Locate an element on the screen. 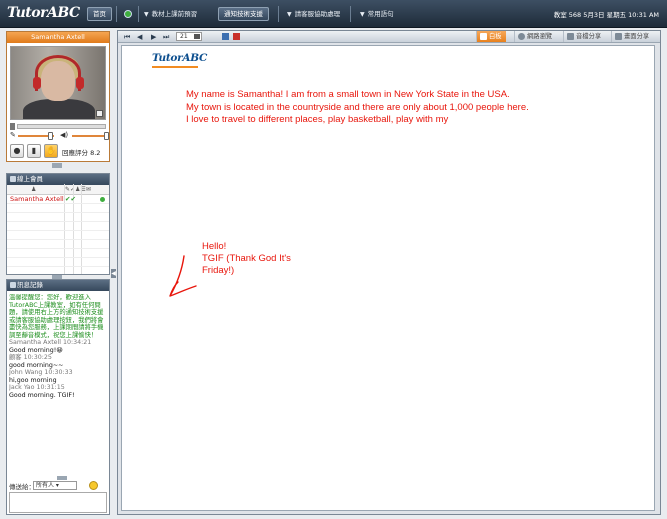 The image size is (667, 519). first-page-icon: ⏮ is located at coordinates (127, 37).